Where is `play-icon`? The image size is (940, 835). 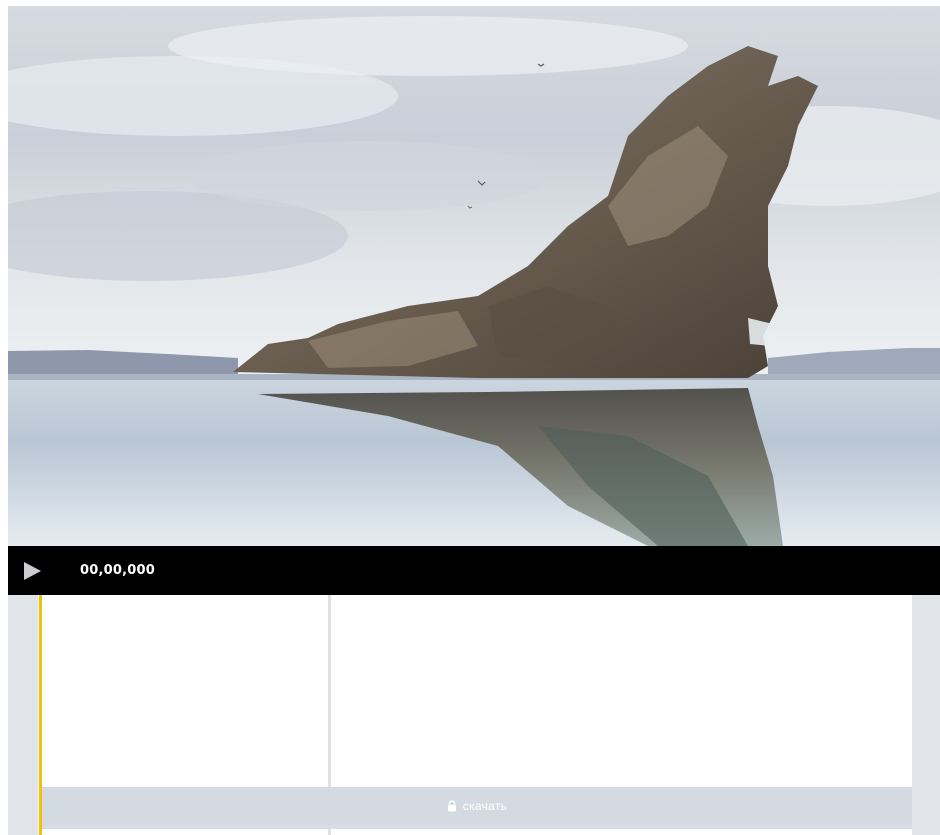 play-icon is located at coordinates (32, 571).